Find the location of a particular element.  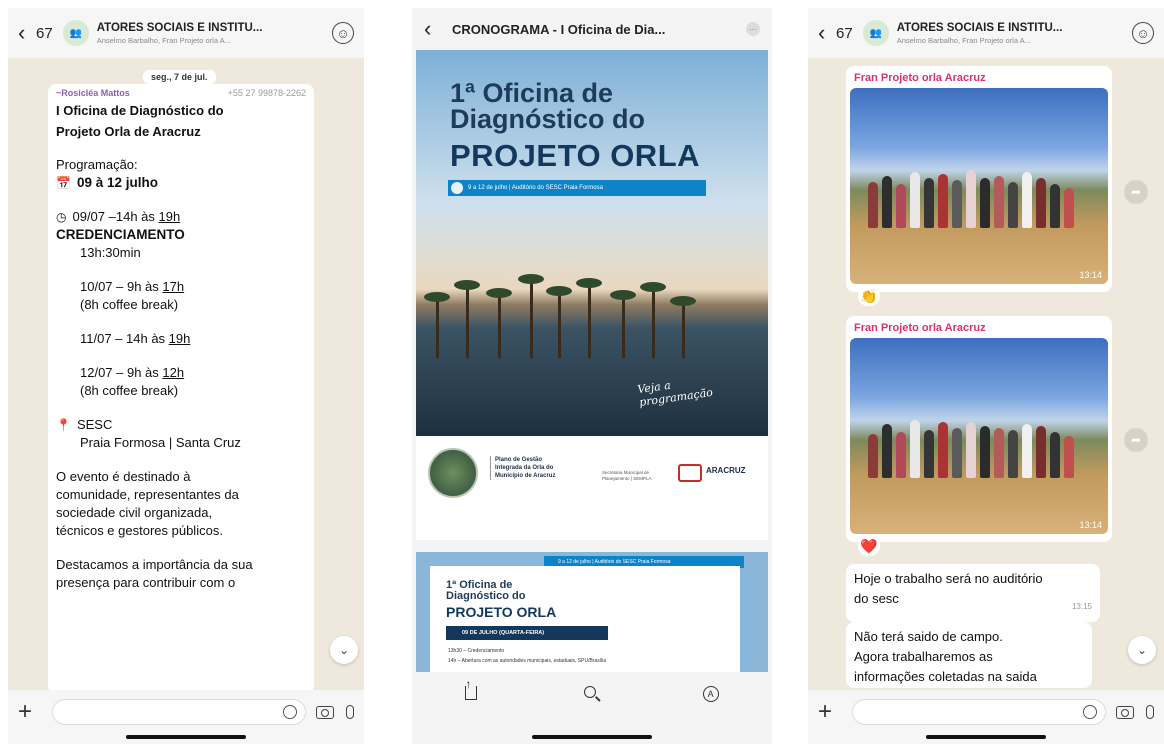

page2-day-bar: 09 DE JULHO (QUARTA-FEIRA) is located at coordinates (527, 633).